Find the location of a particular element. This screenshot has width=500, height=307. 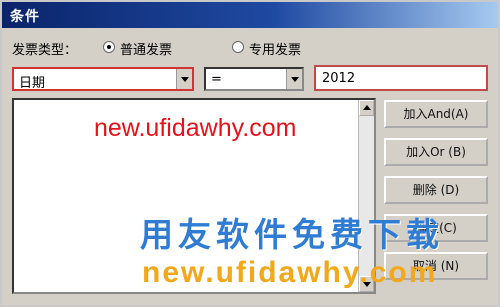

watermark-site-bottom: new.ufidawhy.com is located at coordinates (290, 272).